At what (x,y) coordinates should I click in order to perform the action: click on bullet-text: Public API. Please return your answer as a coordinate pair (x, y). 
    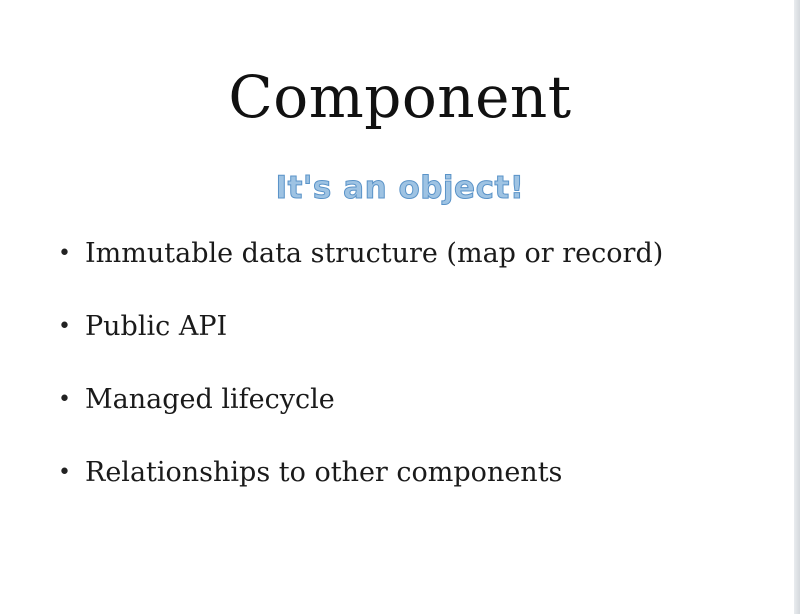
    Looking at the image, I should click on (156, 326).